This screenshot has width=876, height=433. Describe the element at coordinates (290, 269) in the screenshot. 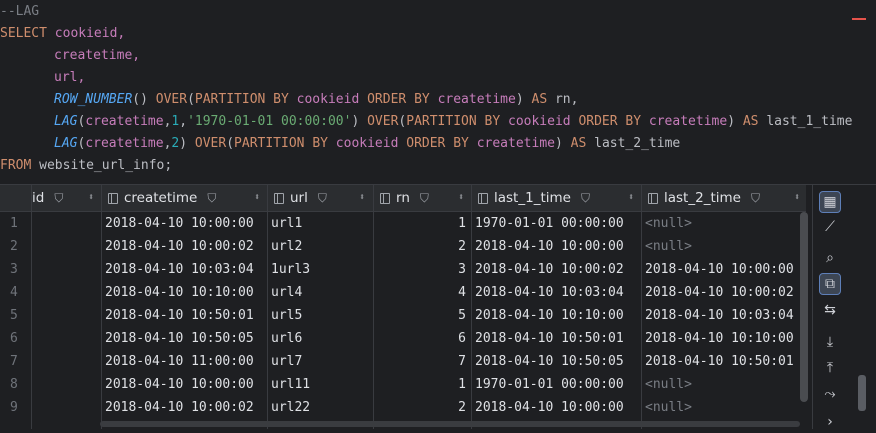

I see `cell-url: 1url3` at that location.